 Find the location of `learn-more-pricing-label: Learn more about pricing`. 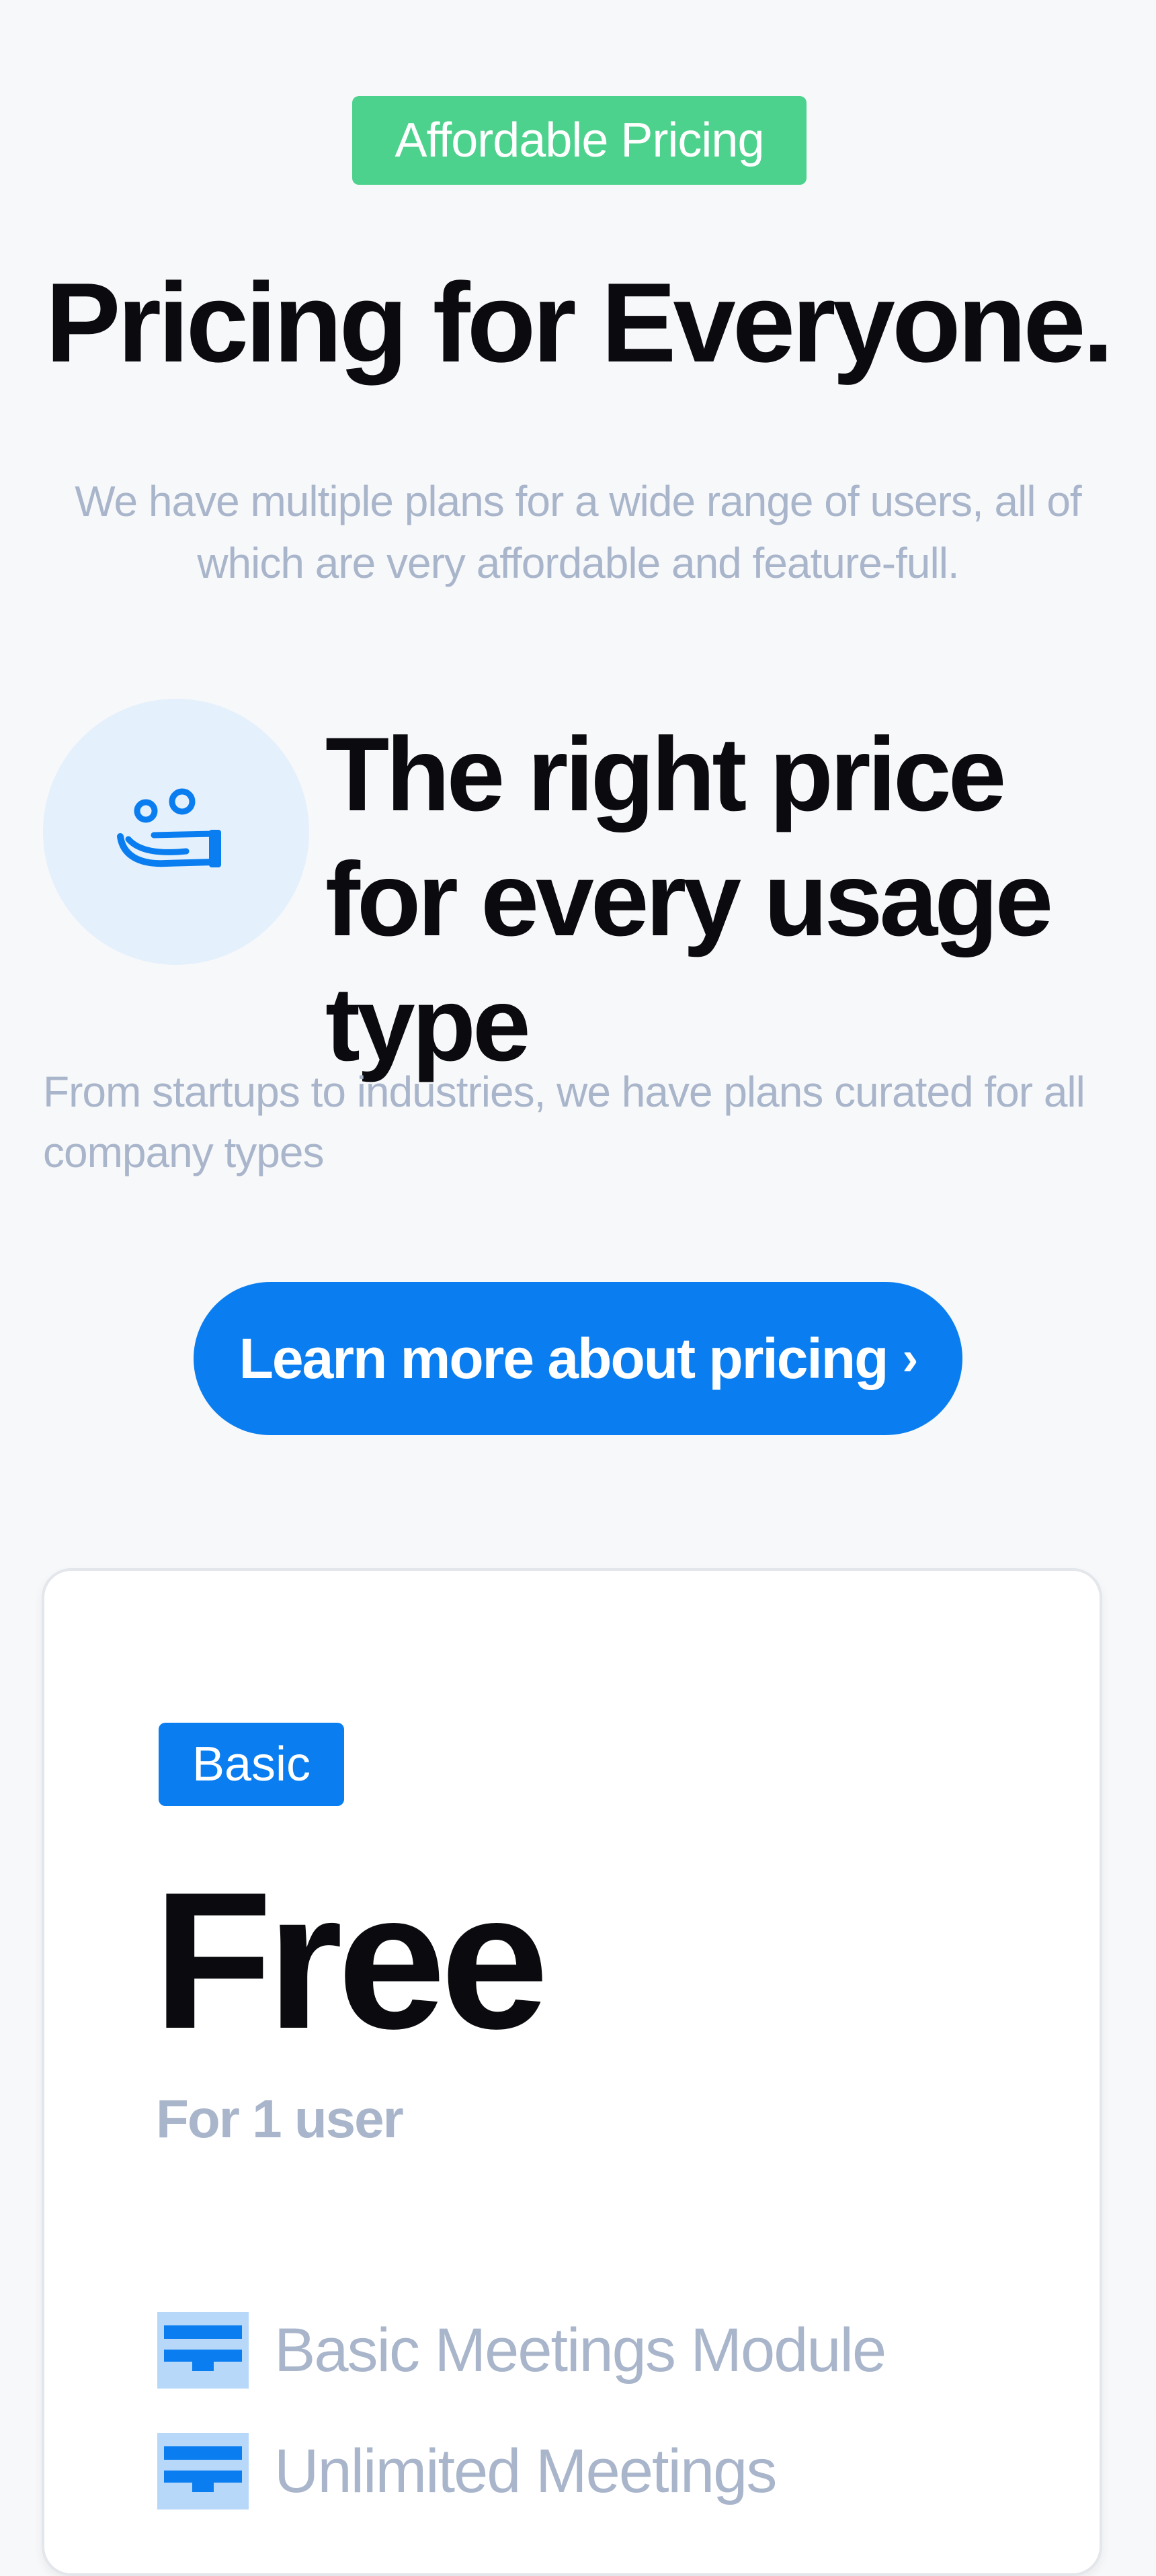

learn-more-pricing-label: Learn more about pricing is located at coordinates (564, 1358).